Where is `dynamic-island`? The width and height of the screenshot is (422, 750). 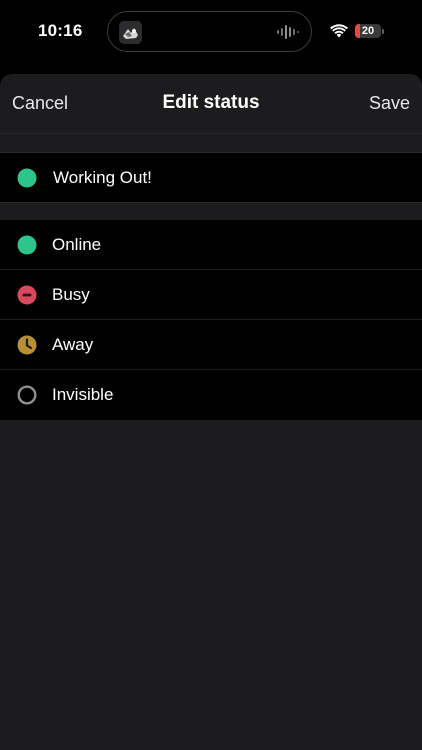 dynamic-island is located at coordinates (209, 31).